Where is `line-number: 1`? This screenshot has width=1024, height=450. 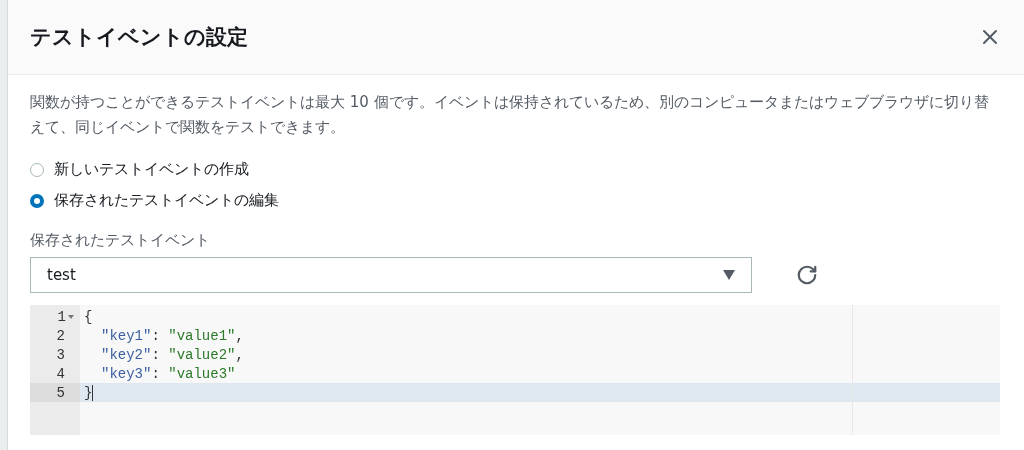
line-number: 1 is located at coordinates (61, 316).